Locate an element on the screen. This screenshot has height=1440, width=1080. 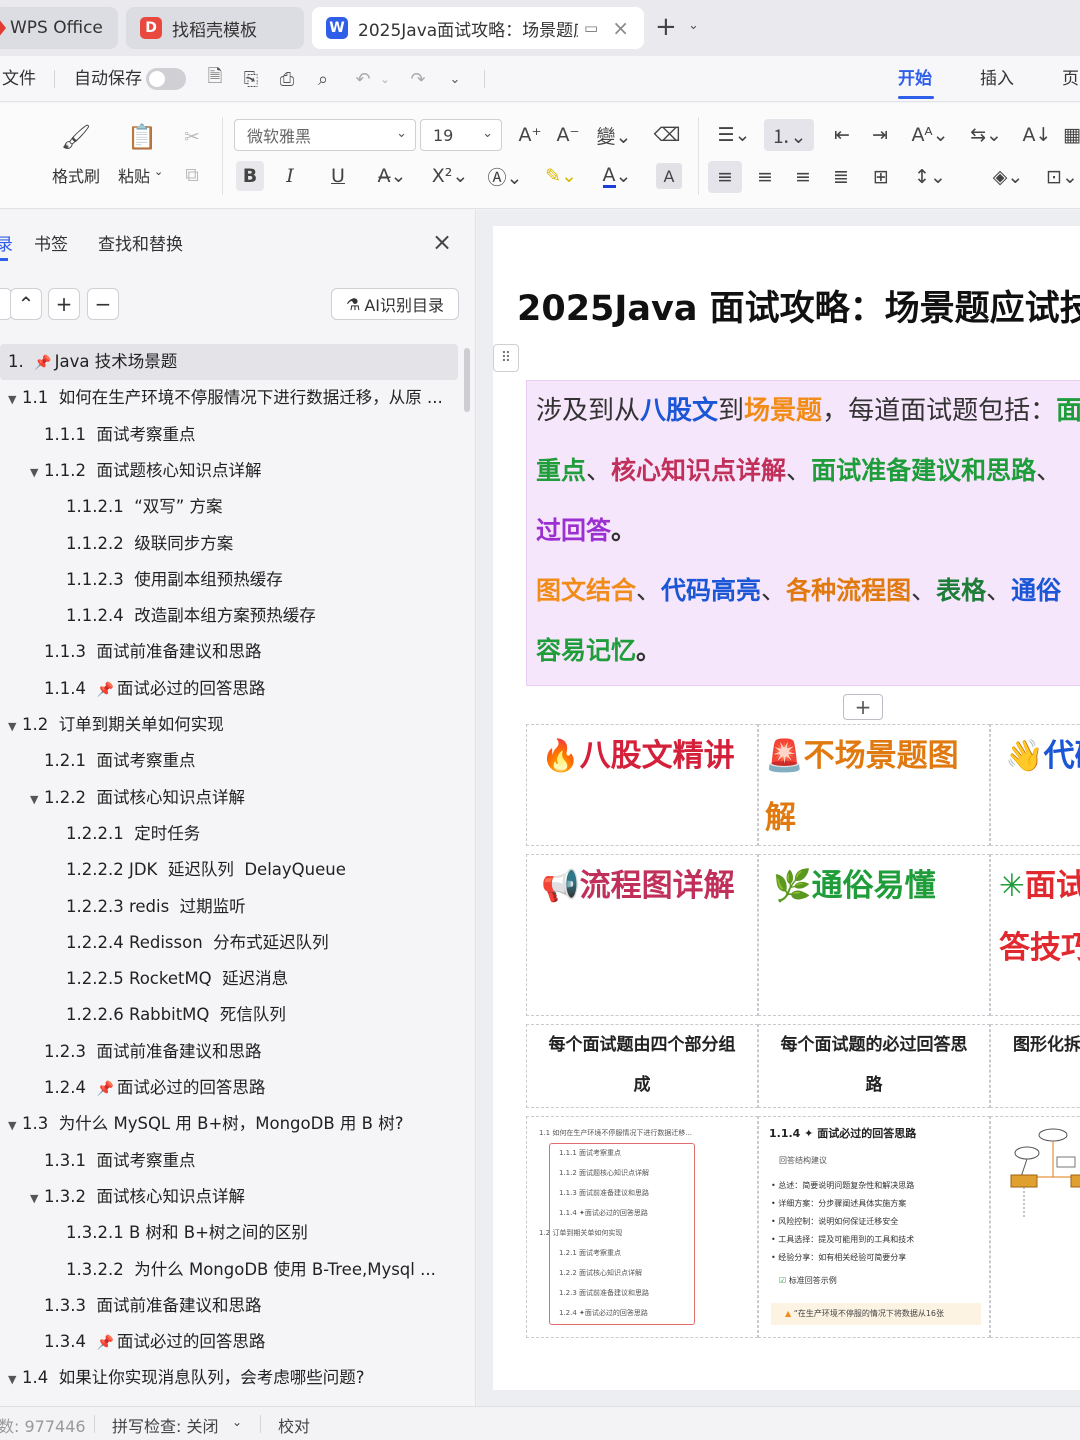
collapse-minus-icon: − is located at coordinates (103, 304).